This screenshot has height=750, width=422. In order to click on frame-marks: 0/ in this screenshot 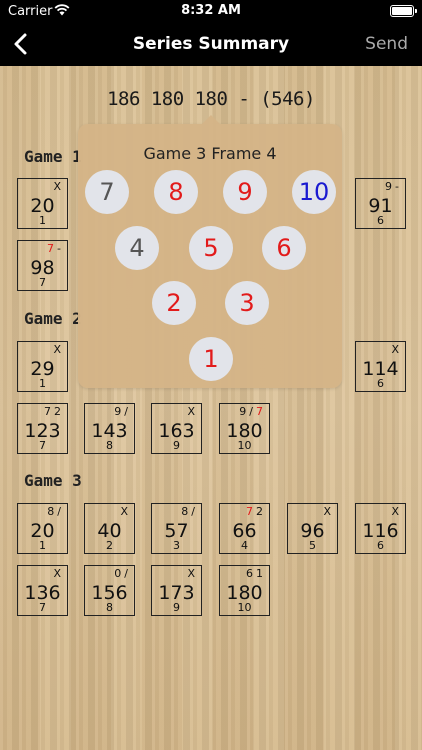, I will do `click(122, 573)`.